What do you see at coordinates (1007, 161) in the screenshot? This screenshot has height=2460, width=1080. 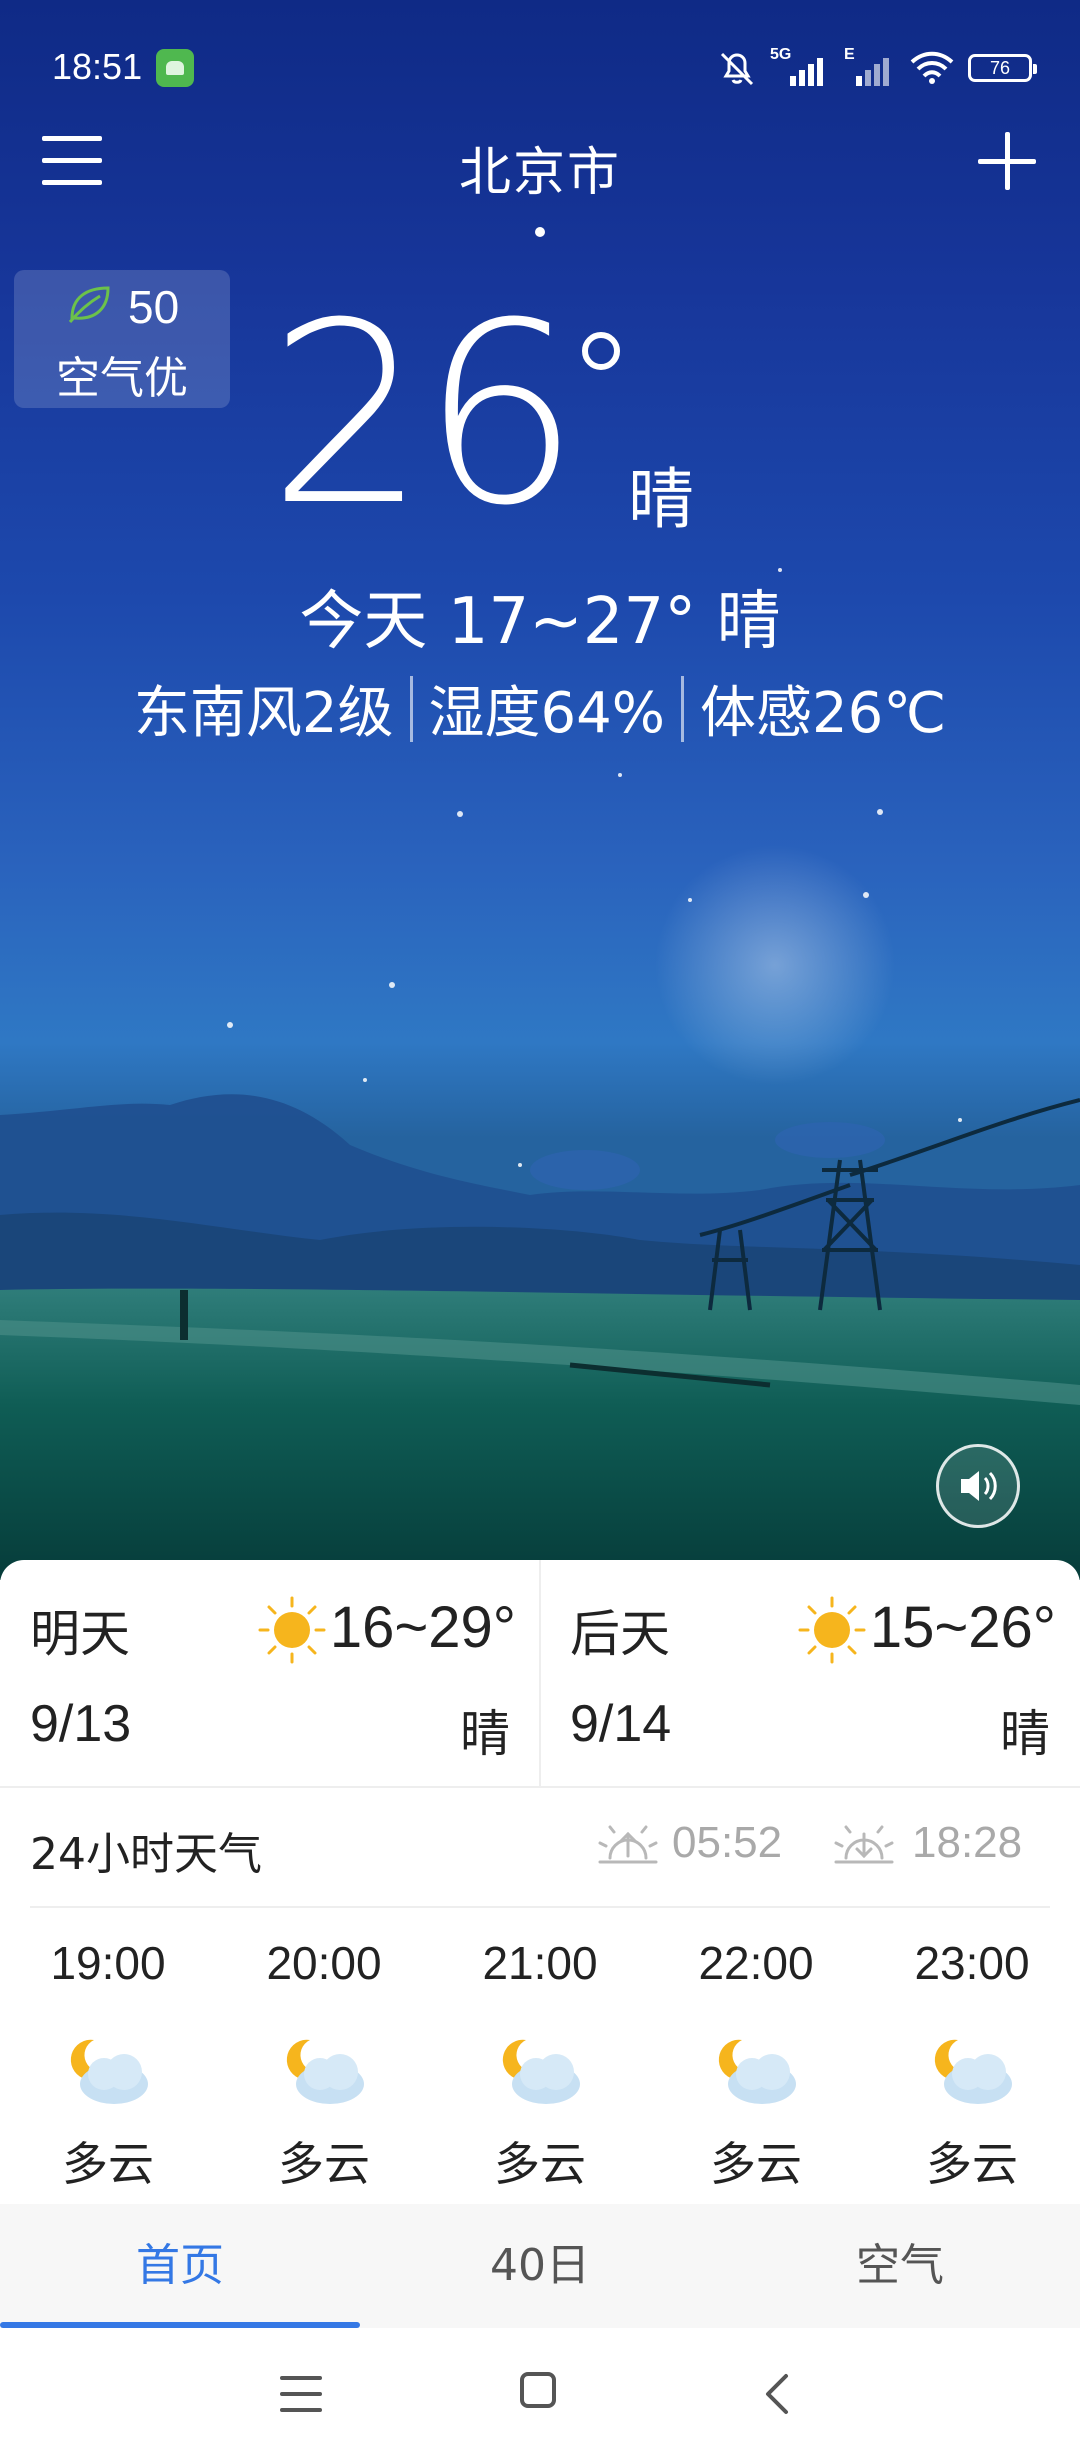 I see `add-city-icon` at bounding box center [1007, 161].